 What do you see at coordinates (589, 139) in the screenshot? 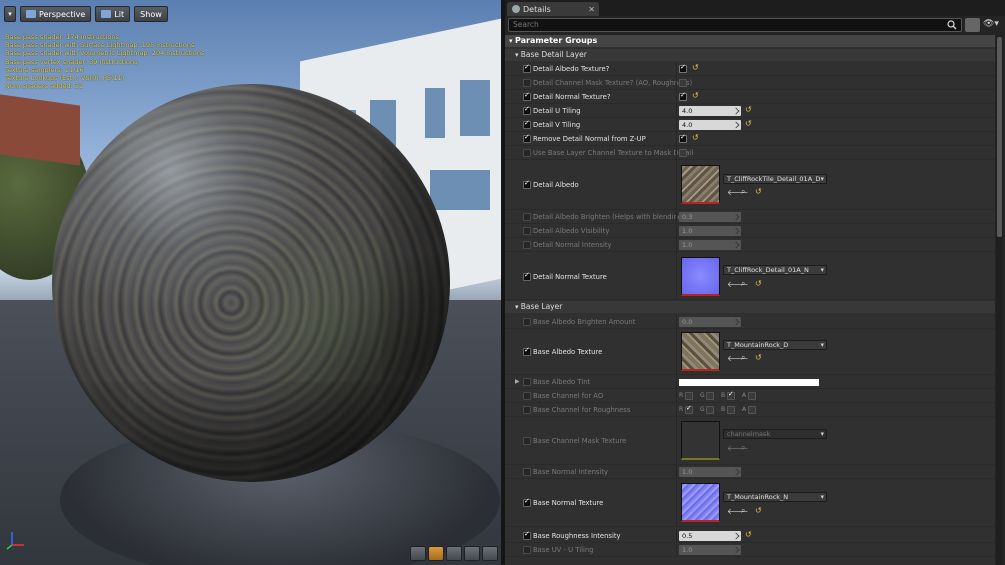
I see `param-label: Remove Detail Normal from Z-UP` at bounding box center [589, 139].